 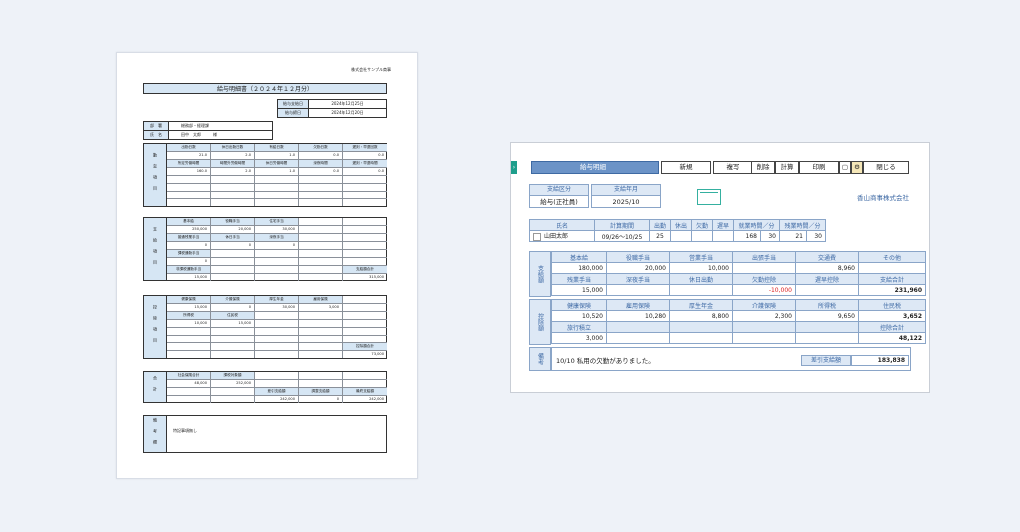 What do you see at coordinates (638, 268) in the screenshot?
I see `pay-value: 20,000` at bounding box center [638, 268].